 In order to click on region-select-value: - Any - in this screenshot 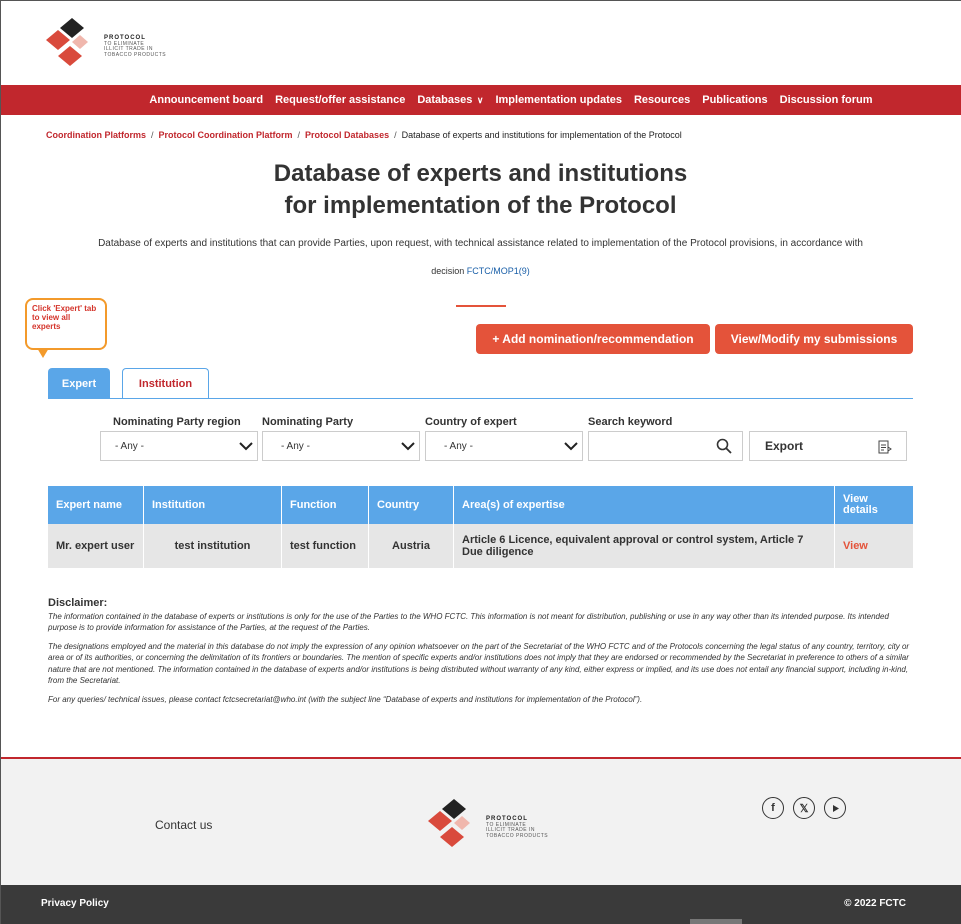, I will do `click(129, 446)`.